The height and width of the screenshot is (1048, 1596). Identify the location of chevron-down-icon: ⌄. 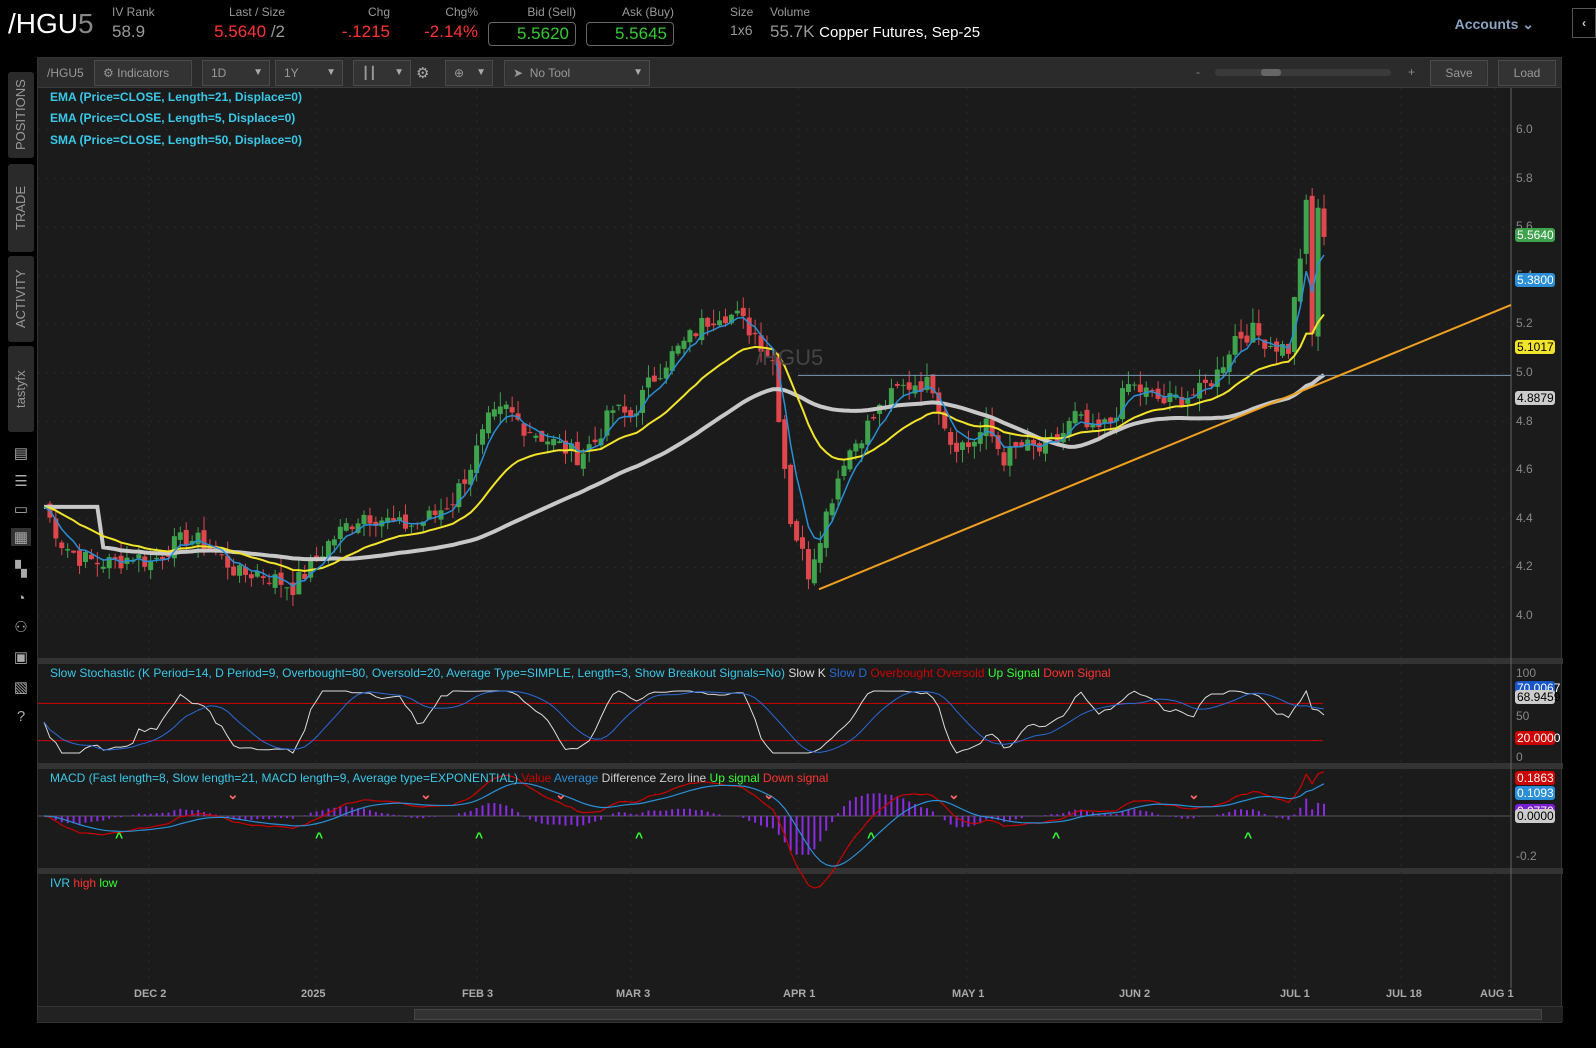
(1528, 24).